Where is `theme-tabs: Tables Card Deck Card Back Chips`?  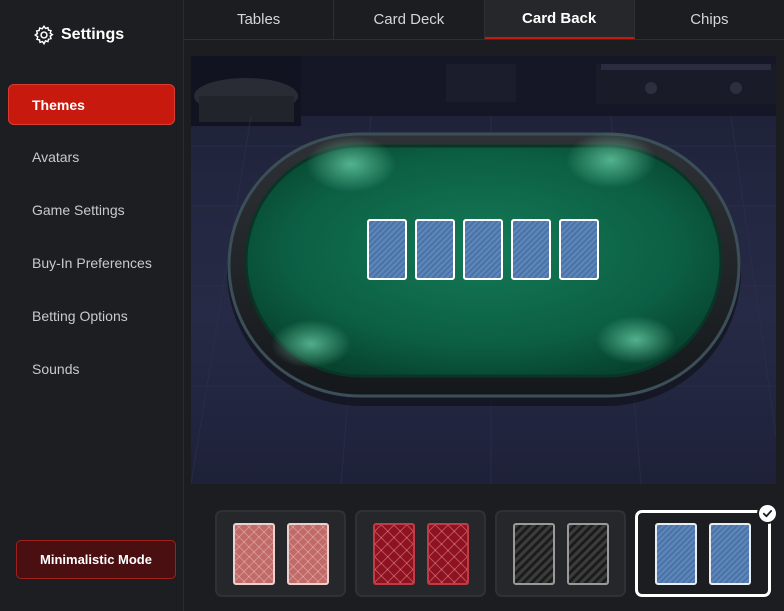
theme-tabs: Tables Card Deck Card Back Chips is located at coordinates (484, 20).